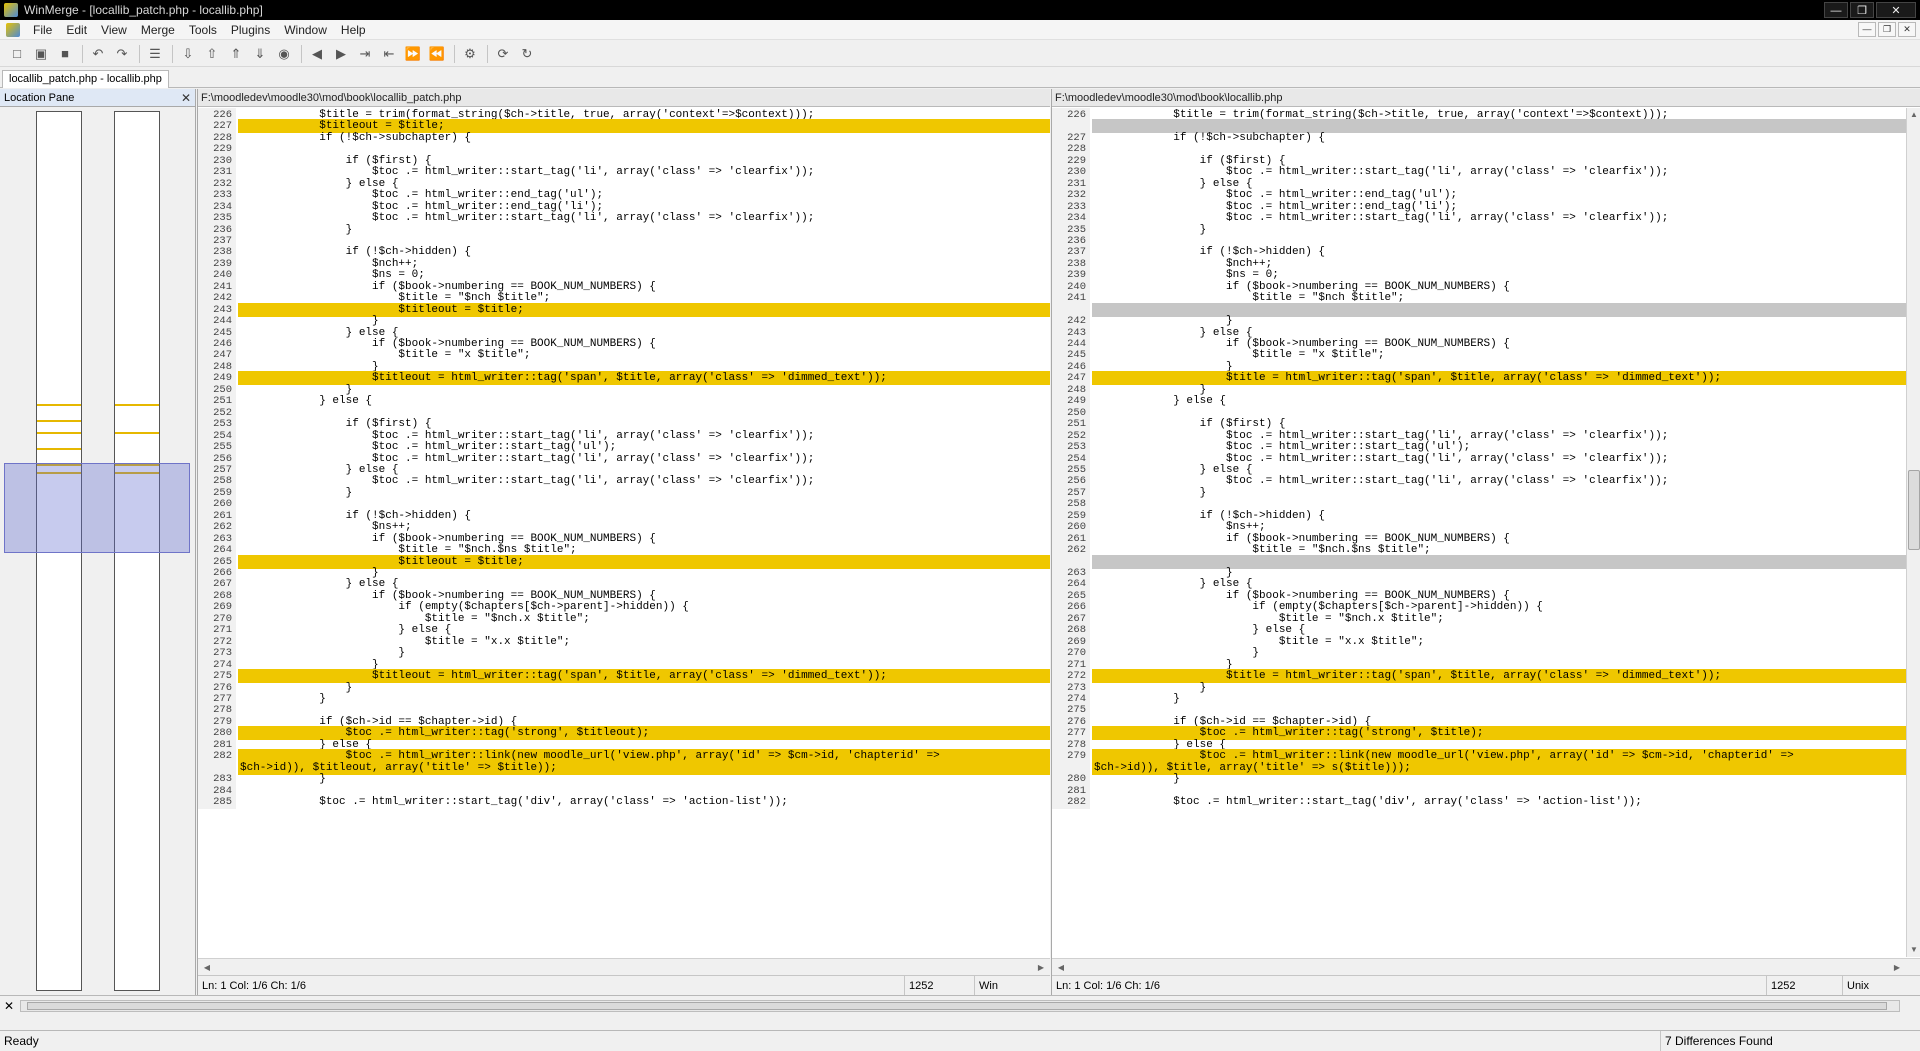 Image resolution: width=1920 pixels, height=1051 pixels. Describe the element at coordinates (527, 54) in the screenshot. I see `rescan-icon: ↻` at that location.